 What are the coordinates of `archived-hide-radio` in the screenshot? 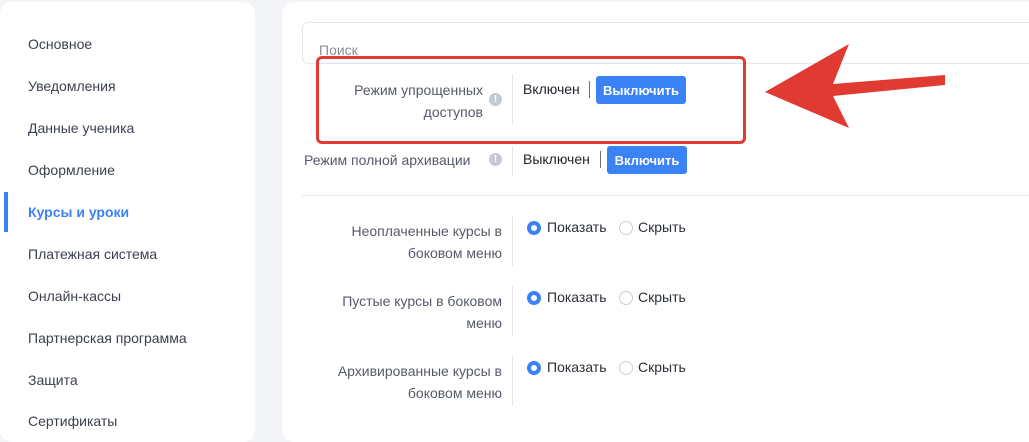 It's located at (626, 368).